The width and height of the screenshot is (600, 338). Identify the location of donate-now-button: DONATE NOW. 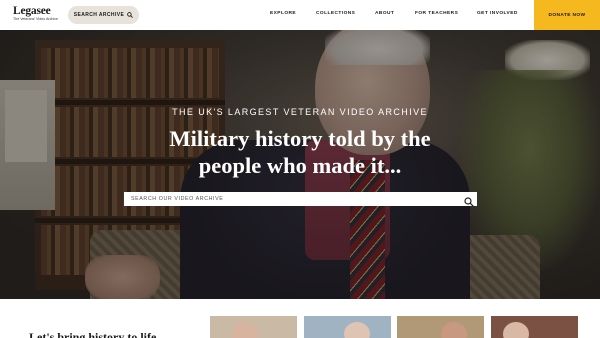
(567, 15).